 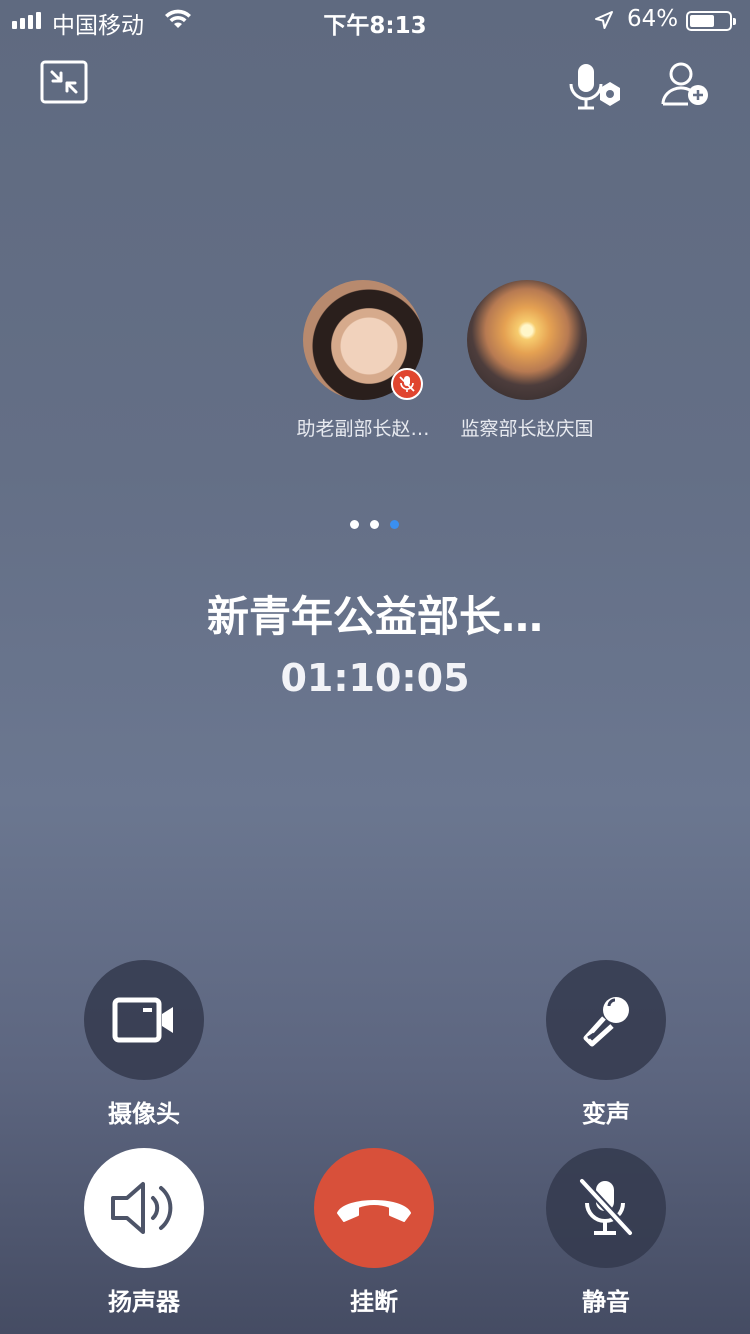 What do you see at coordinates (527, 340) in the screenshot?
I see `participant-avatar` at bounding box center [527, 340].